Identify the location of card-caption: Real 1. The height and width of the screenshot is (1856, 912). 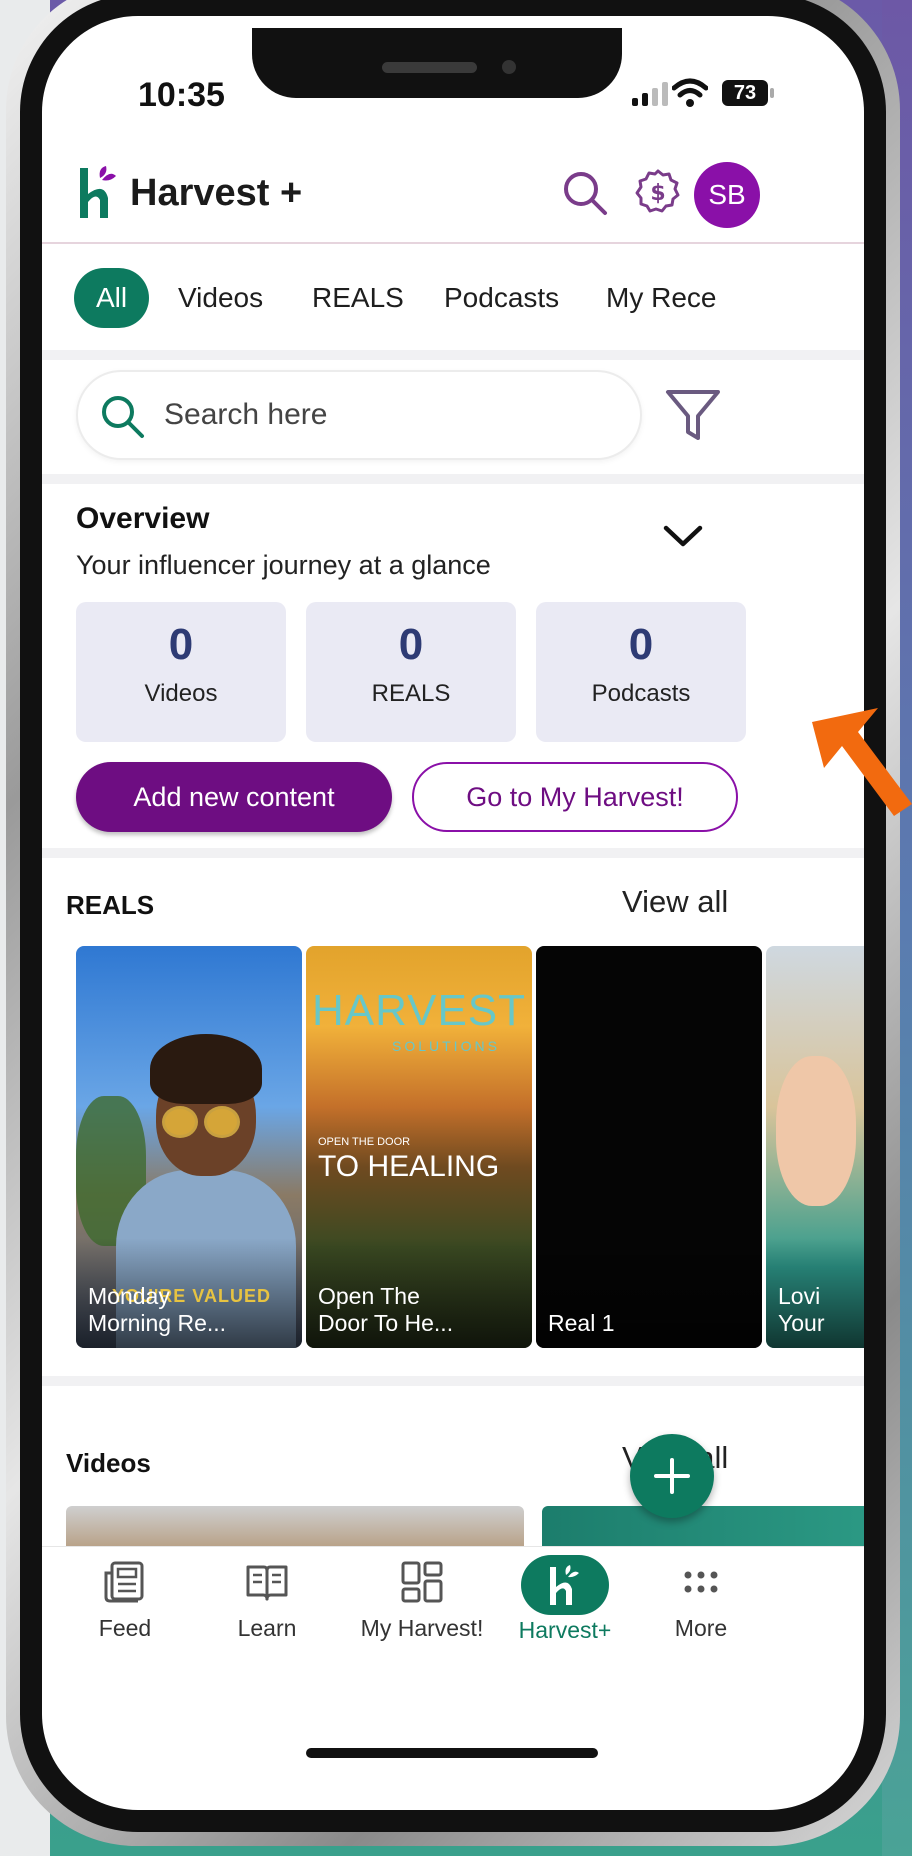
(581, 1323).